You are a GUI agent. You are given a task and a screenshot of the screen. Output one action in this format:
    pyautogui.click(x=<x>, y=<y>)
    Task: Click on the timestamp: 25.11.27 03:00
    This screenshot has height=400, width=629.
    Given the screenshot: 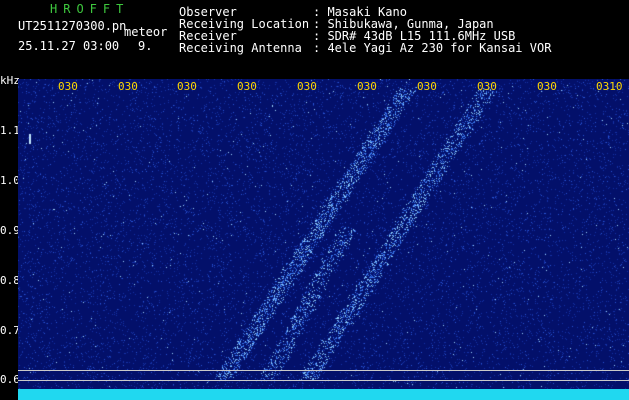 What is the action you would take?
    pyautogui.click(x=69, y=46)
    